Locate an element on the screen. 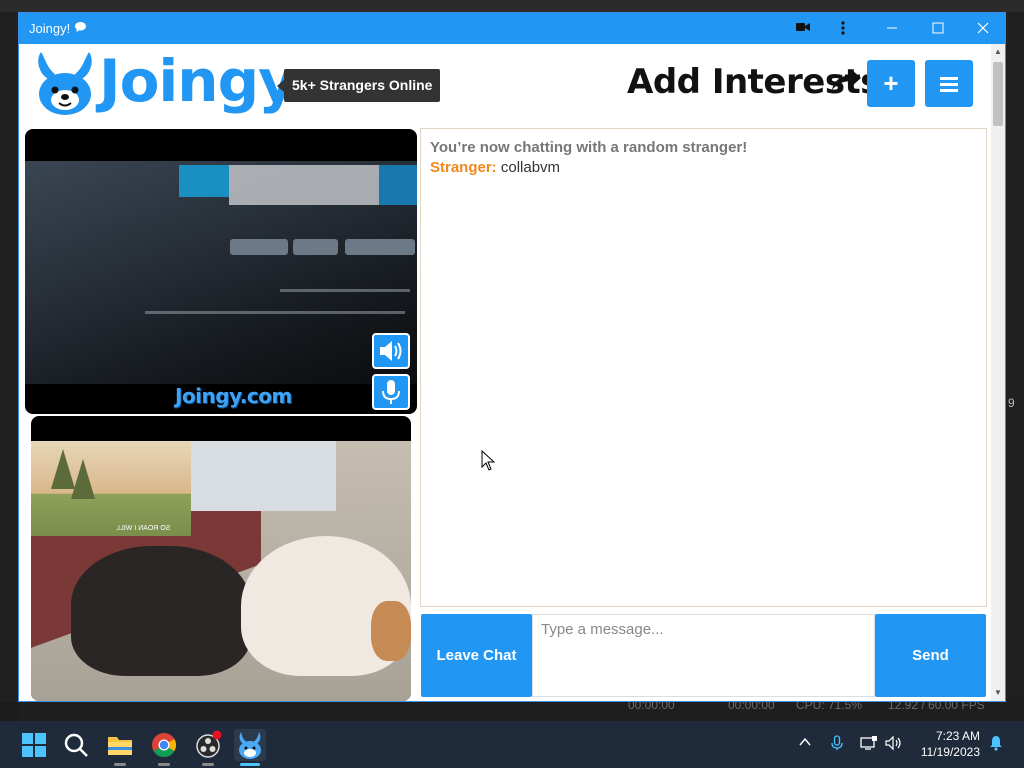 This screenshot has width=1024, height=768. microphone-button is located at coordinates (391, 392).